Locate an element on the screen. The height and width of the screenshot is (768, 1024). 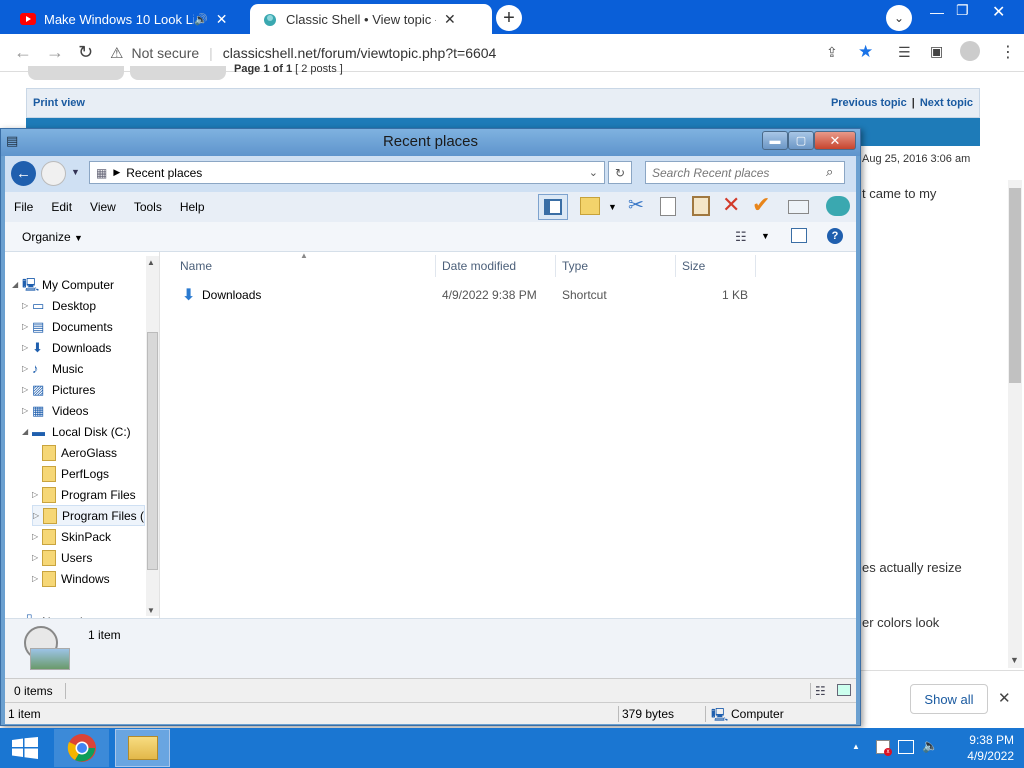
help-icon: ? is located at coordinates (835, 236).